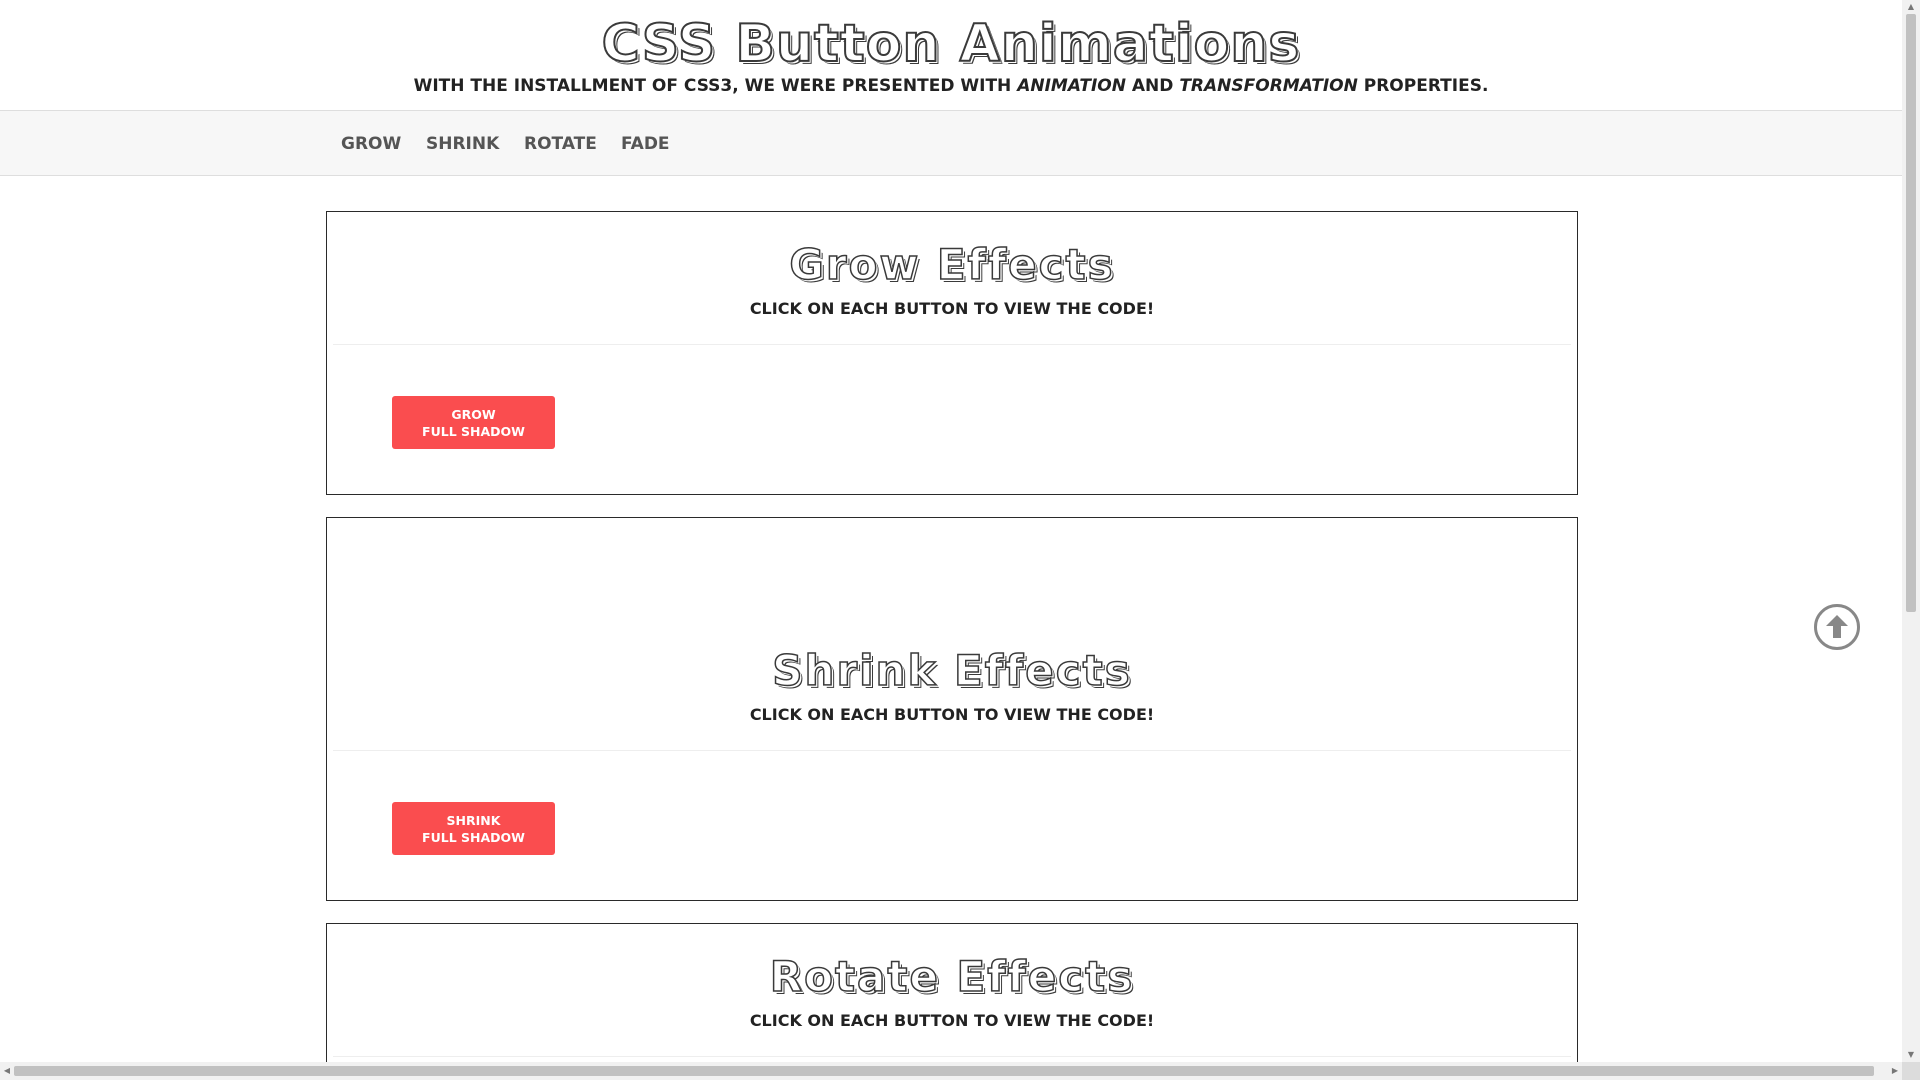  Describe the element at coordinates (560, 144) in the screenshot. I see `nav-item-rotate: ROTATE` at that location.